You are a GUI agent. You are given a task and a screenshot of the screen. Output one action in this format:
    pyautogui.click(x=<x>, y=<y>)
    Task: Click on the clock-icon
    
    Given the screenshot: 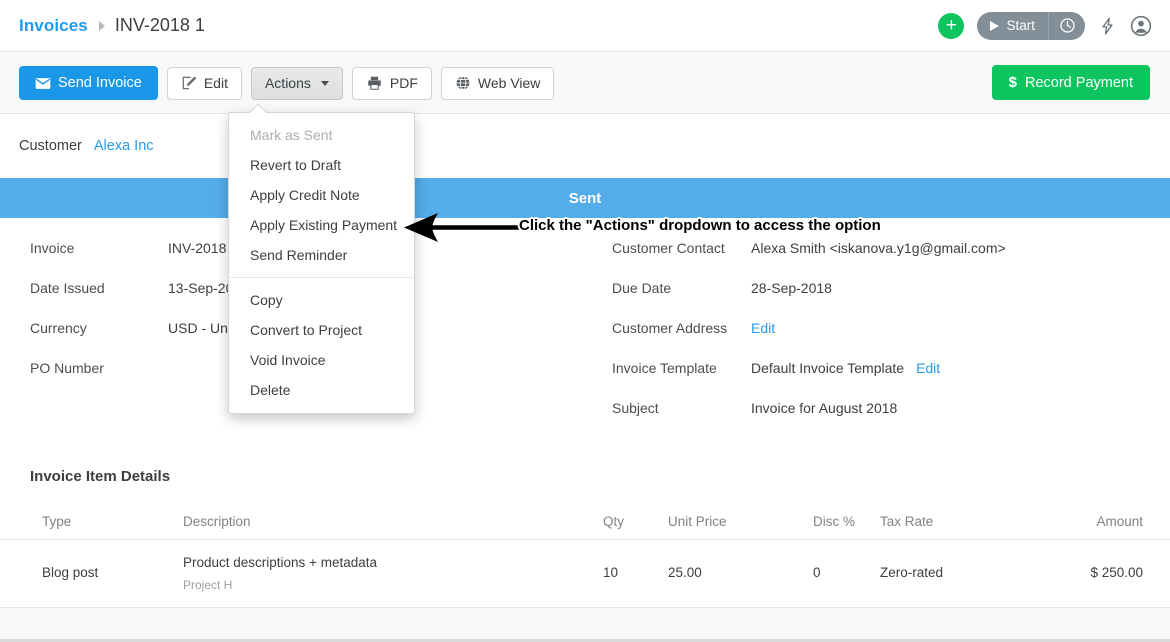 What is the action you would take?
    pyautogui.click(x=1067, y=25)
    